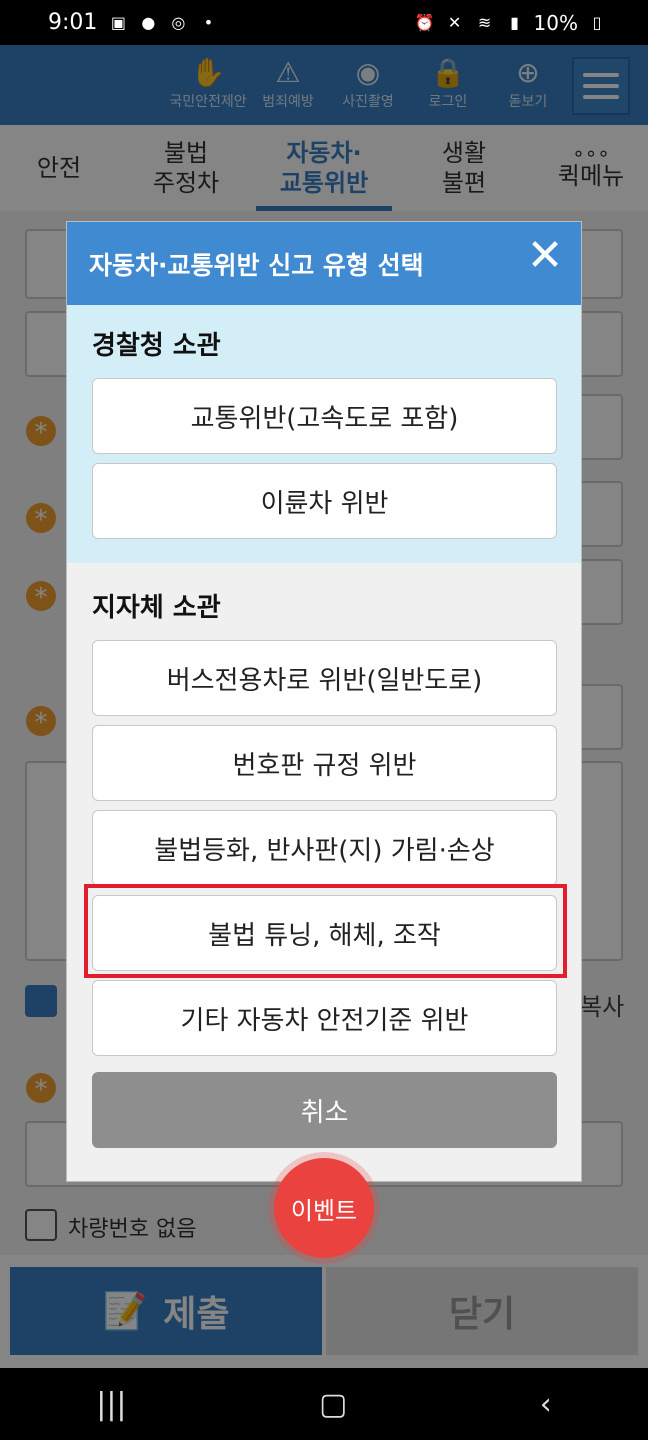 The image size is (648, 1440). I want to click on modal-title: 자동차·교통위반 신고 유형 선택, so click(256, 265).